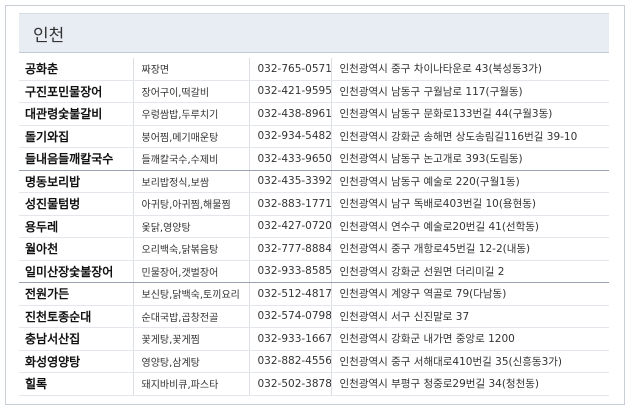 The image size is (632, 412). What do you see at coordinates (191, 294) in the screenshot?
I see `restaurant-menu: 보신탕,닭백숙,토끼요리` at bounding box center [191, 294].